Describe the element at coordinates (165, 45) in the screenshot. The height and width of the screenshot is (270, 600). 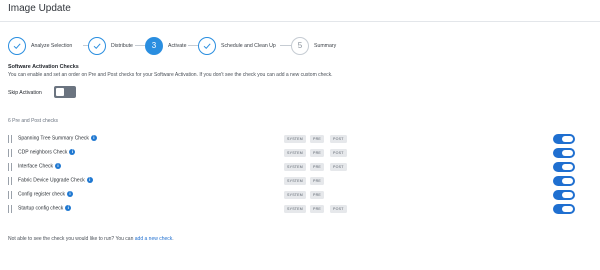
I see `step-activate: 3 Activate` at that location.